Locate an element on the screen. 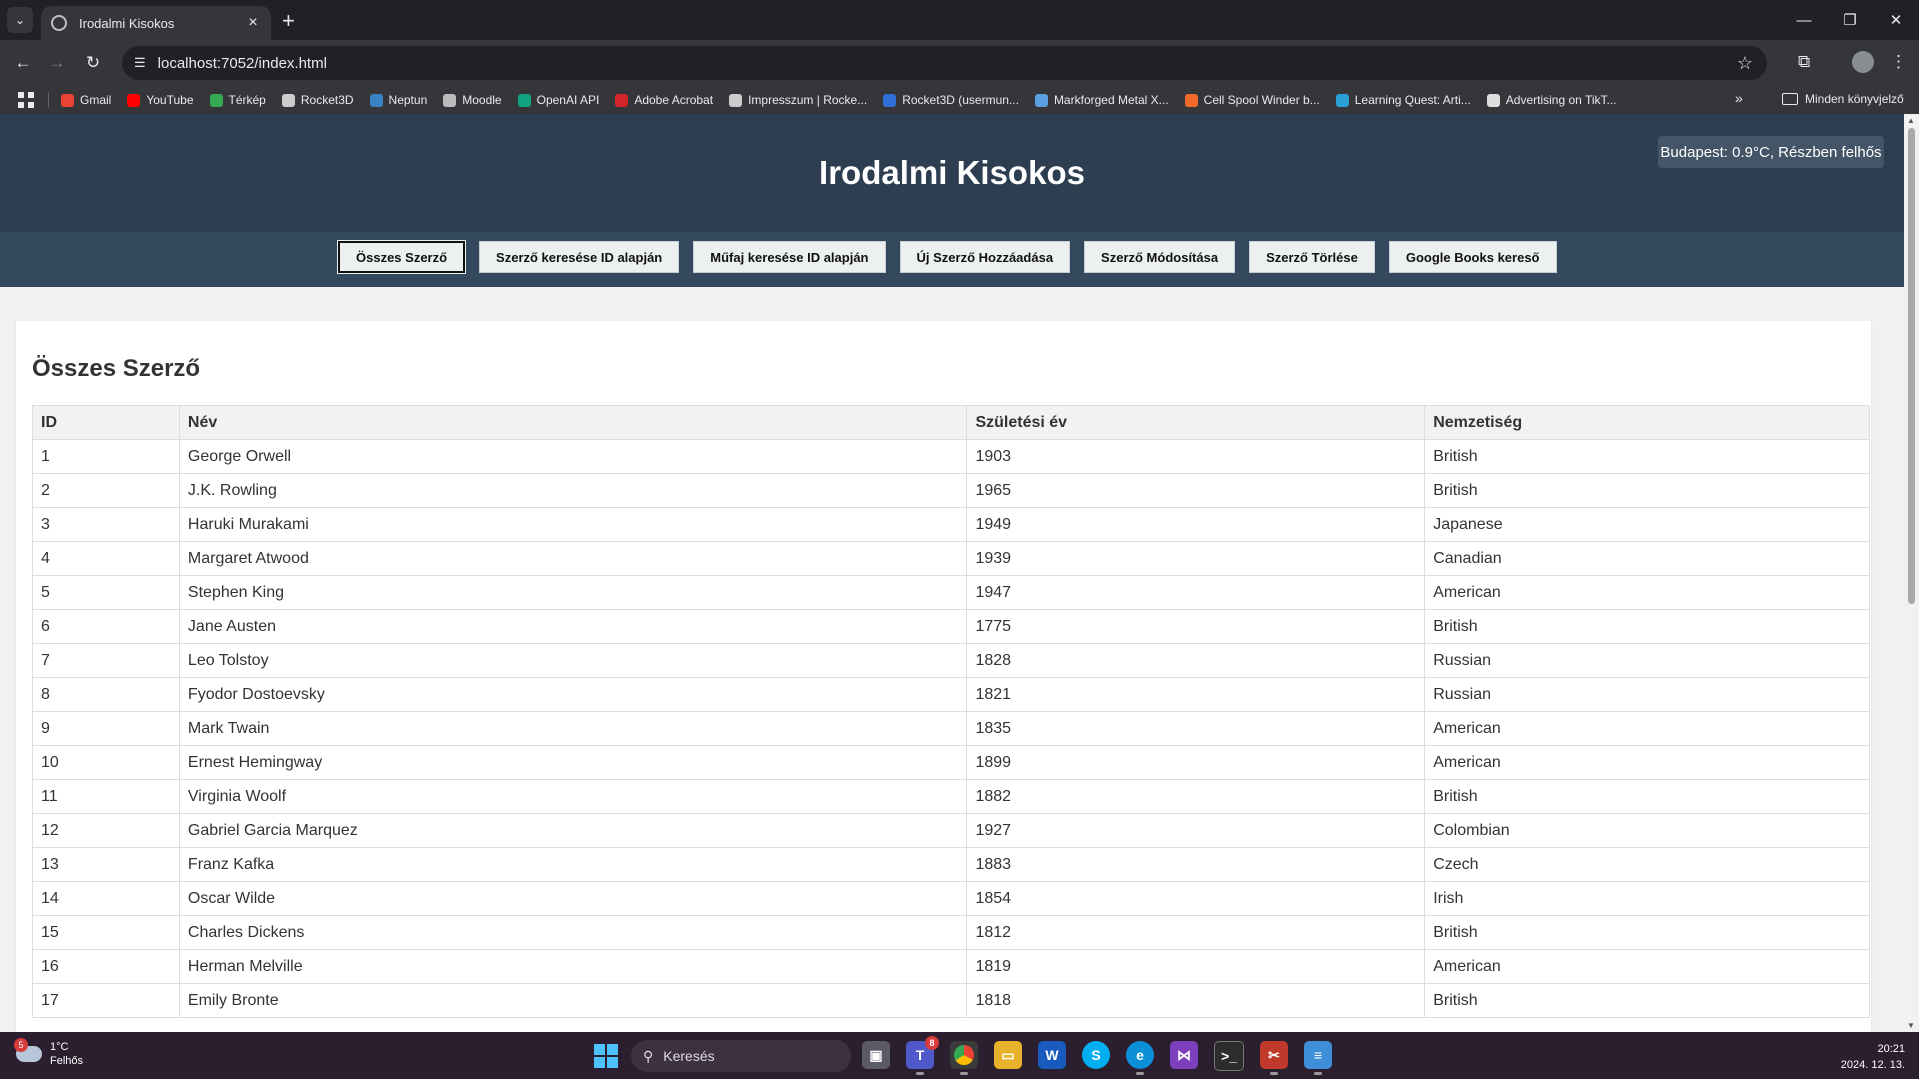 The width and height of the screenshot is (1919, 1079). cloud-icon: 5 is located at coordinates (28, 1050).